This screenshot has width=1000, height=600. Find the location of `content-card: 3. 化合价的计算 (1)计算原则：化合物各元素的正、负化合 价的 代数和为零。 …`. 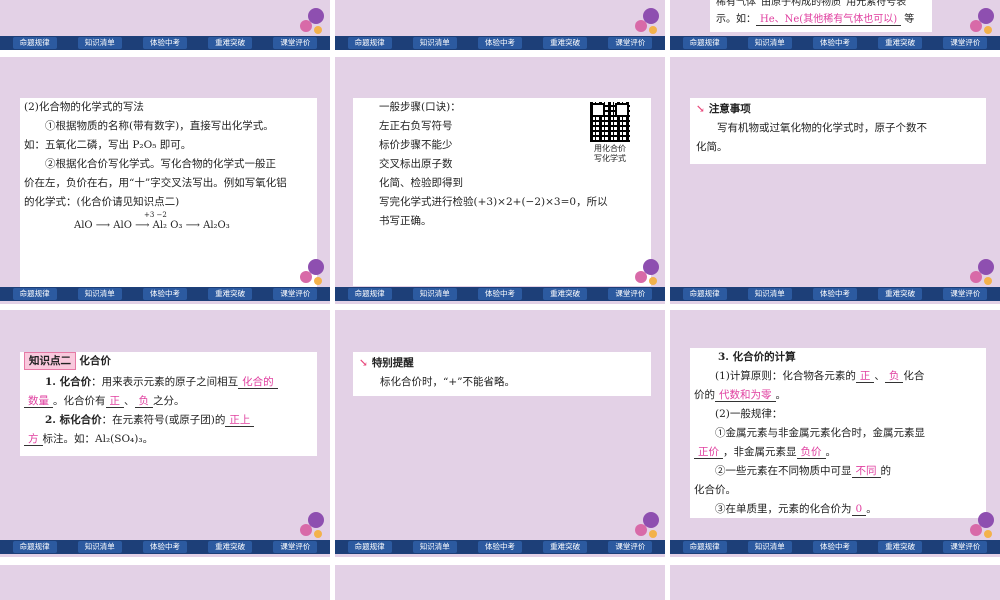

content-card: 3. 化合价的计算 (1)计算原则：化合物各元素的正、负化合 价的 代数和为零。 … is located at coordinates (838, 433).